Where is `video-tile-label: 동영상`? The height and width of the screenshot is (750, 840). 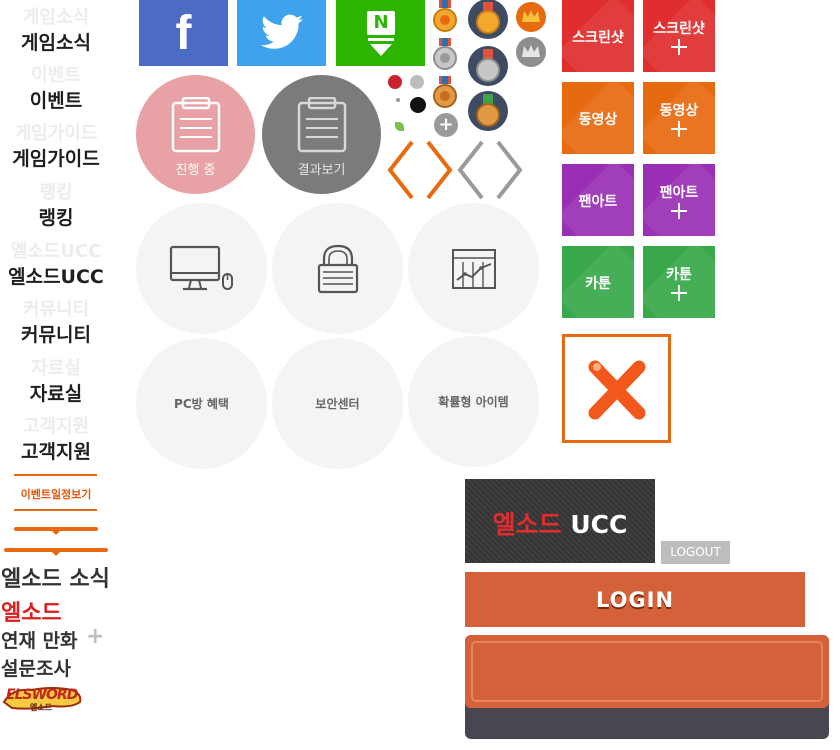 video-tile-label: 동영상 is located at coordinates (598, 120).